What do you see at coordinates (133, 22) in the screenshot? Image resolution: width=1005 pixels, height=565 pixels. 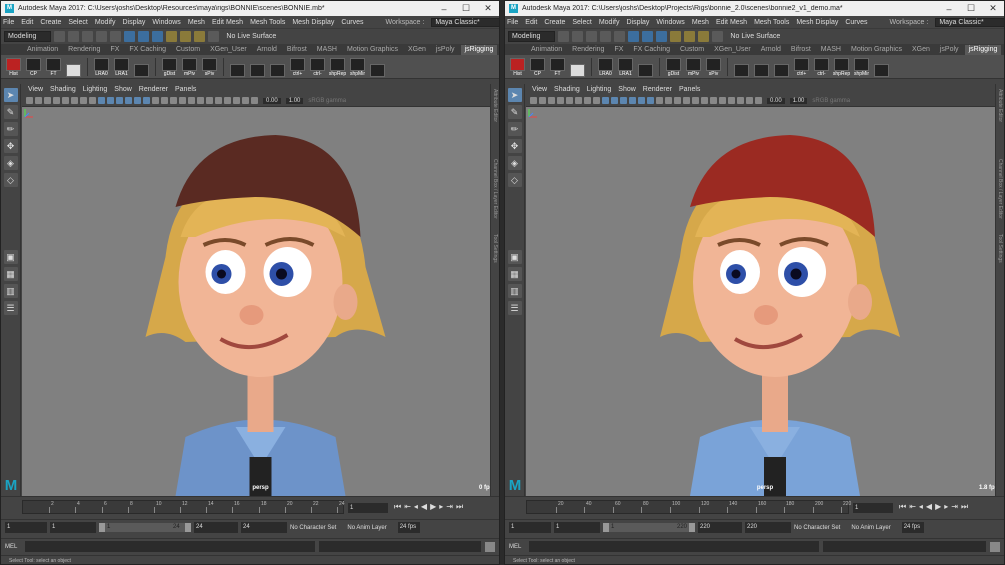 I see `menu-display: Display` at bounding box center [133, 22].